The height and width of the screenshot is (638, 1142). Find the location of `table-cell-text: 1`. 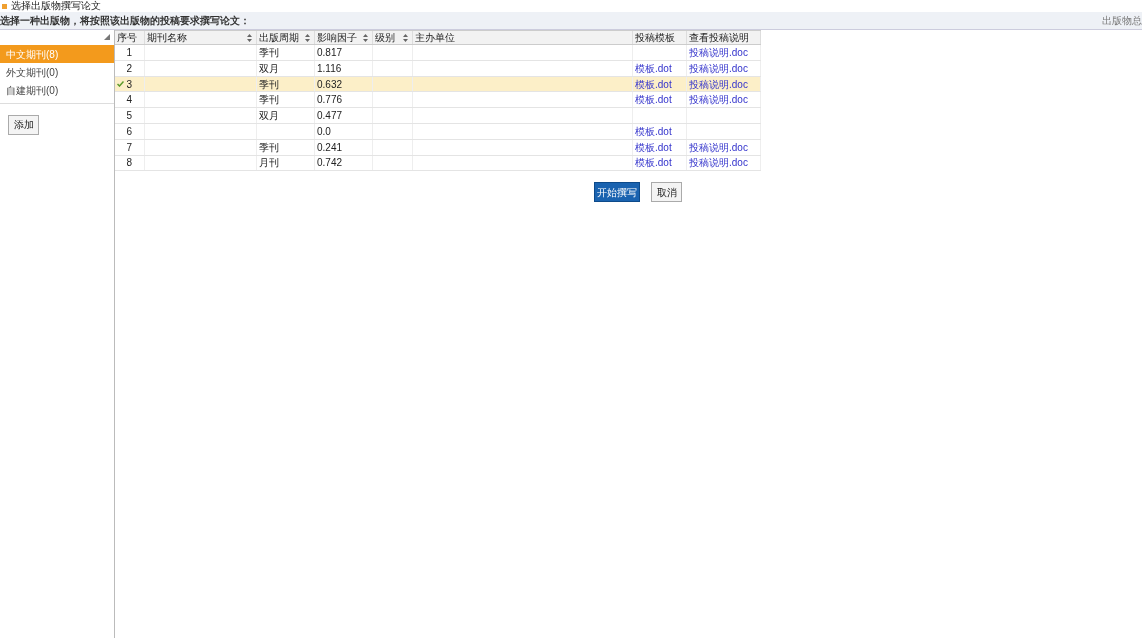

table-cell-text: 1 is located at coordinates (129, 52).